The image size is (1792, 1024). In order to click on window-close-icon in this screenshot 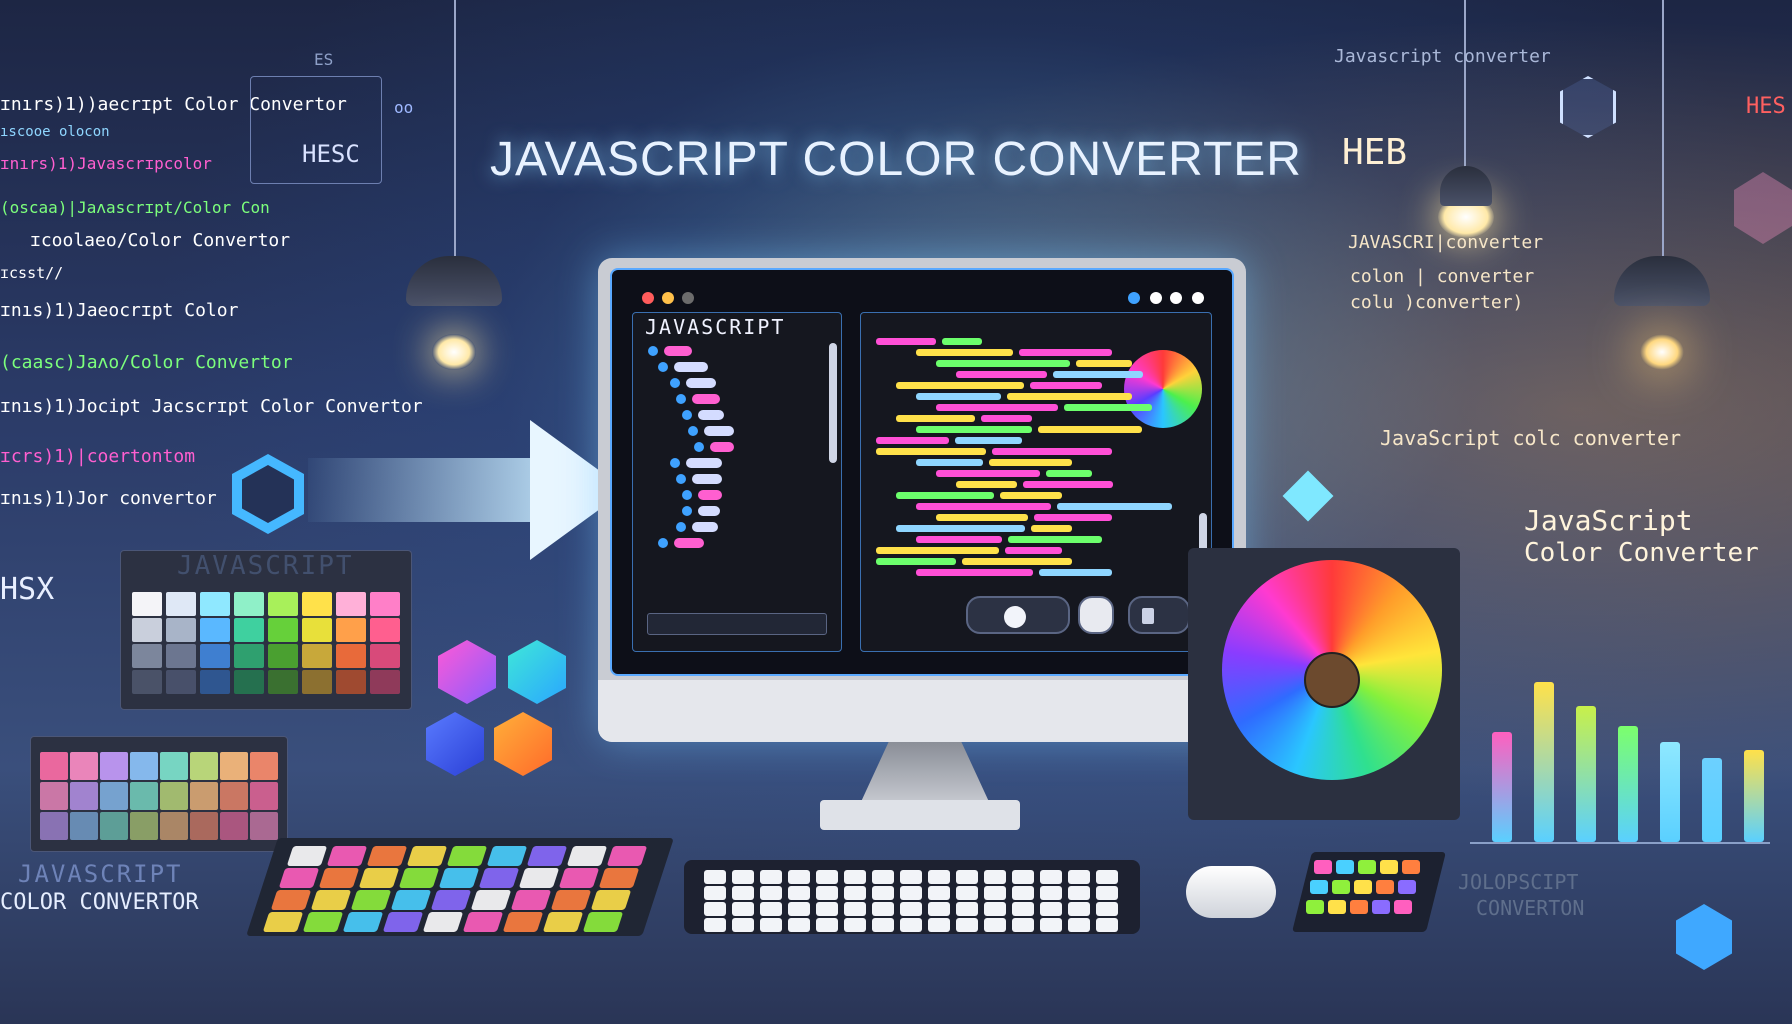, I will do `click(648, 298)`.